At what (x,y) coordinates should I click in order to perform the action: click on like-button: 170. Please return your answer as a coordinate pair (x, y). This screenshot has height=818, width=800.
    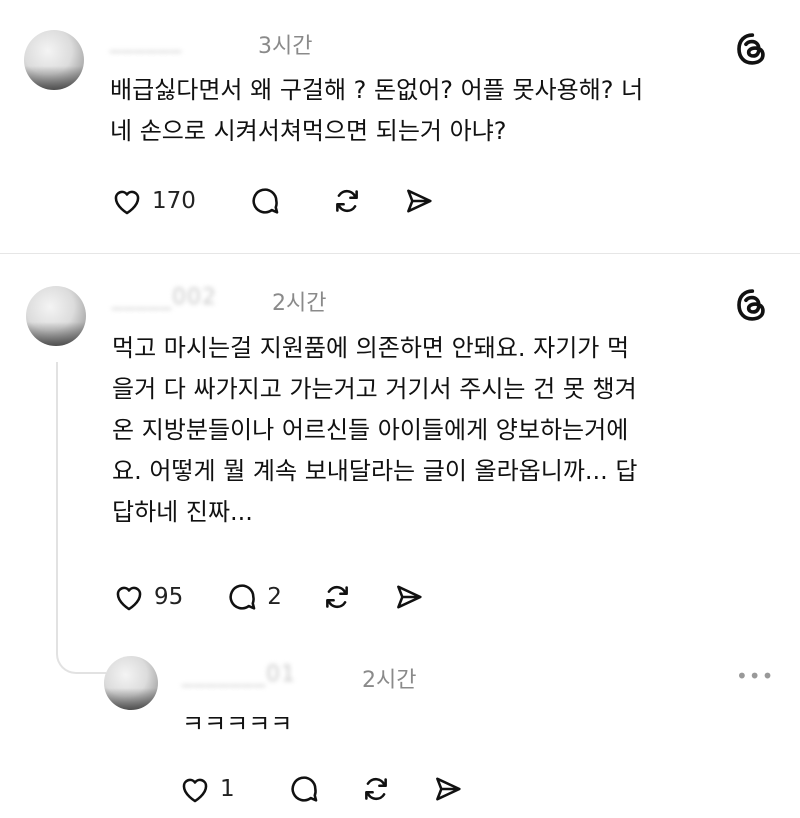
    Looking at the image, I should click on (153, 201).